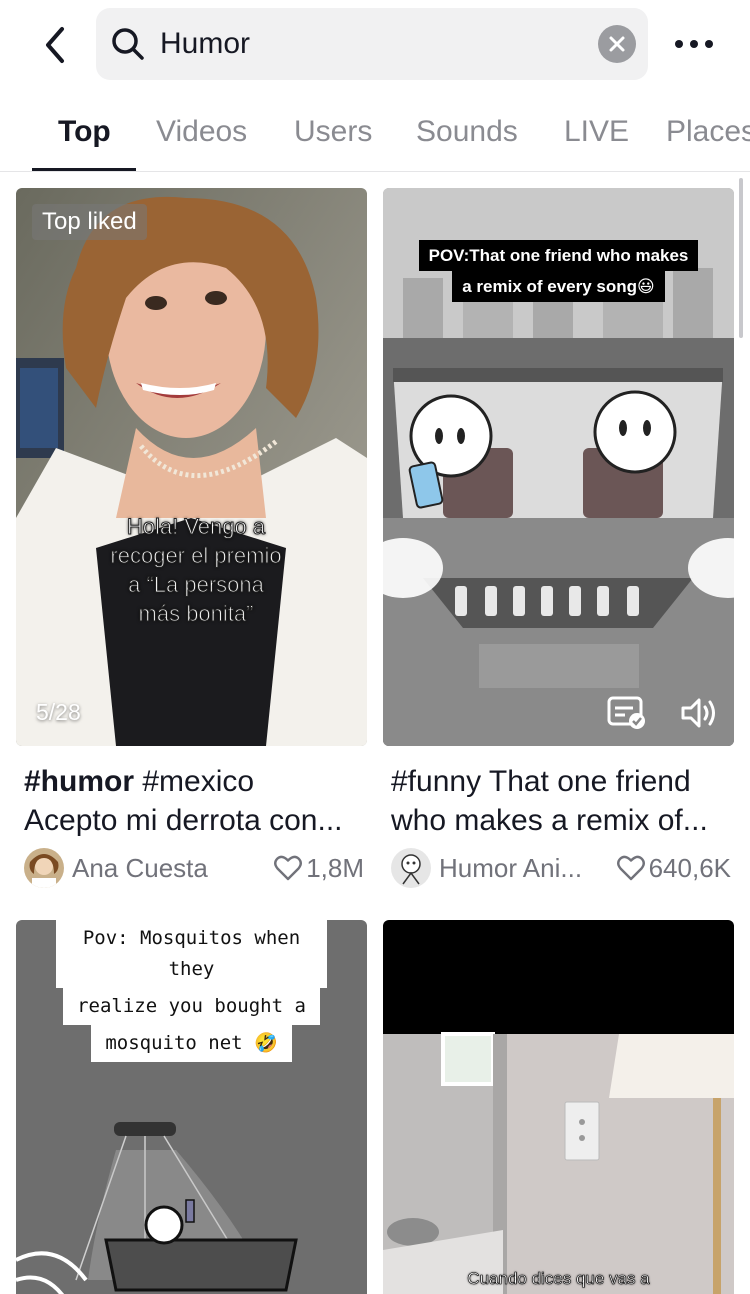  Describe the element at coordinates (467, 132) in the screenshot. I see `tab-sounds: Sounds` at that location.